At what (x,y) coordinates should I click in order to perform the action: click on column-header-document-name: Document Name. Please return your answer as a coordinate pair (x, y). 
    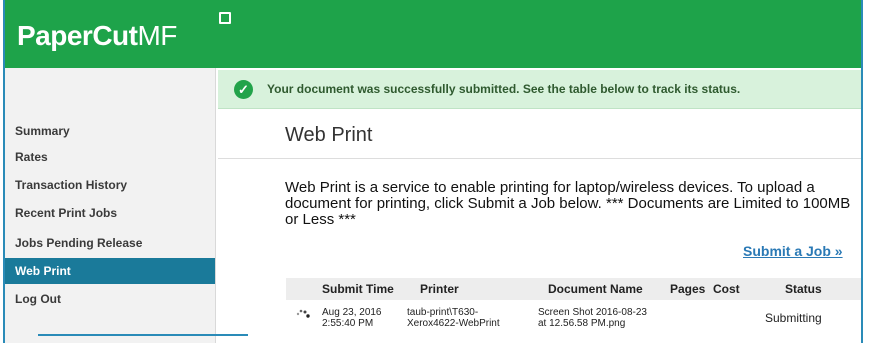
    Looking at the image, I should click on (595, 289).